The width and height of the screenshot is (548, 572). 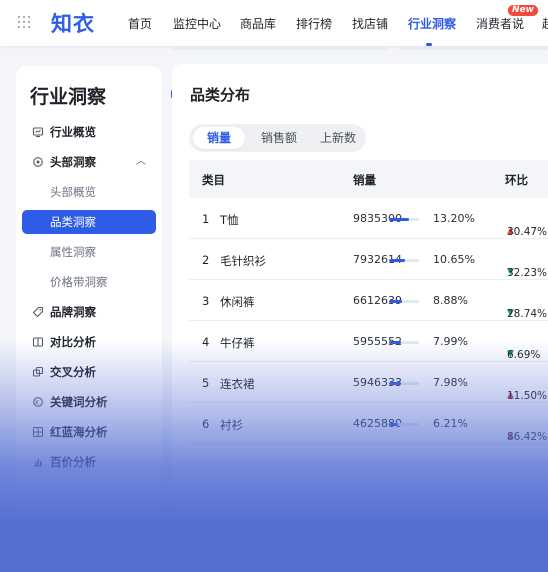 I want to click on row-change-value: 11.50%, so click(x=527, y=396).